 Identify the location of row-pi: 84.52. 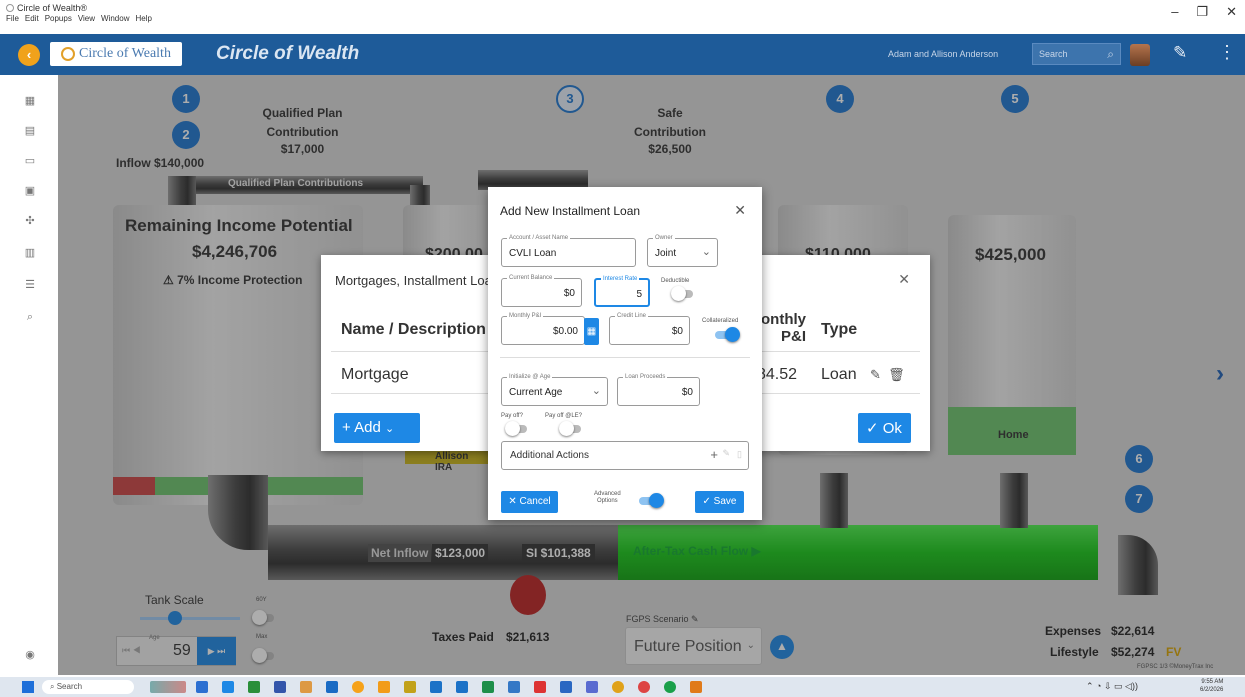
(777, 374).